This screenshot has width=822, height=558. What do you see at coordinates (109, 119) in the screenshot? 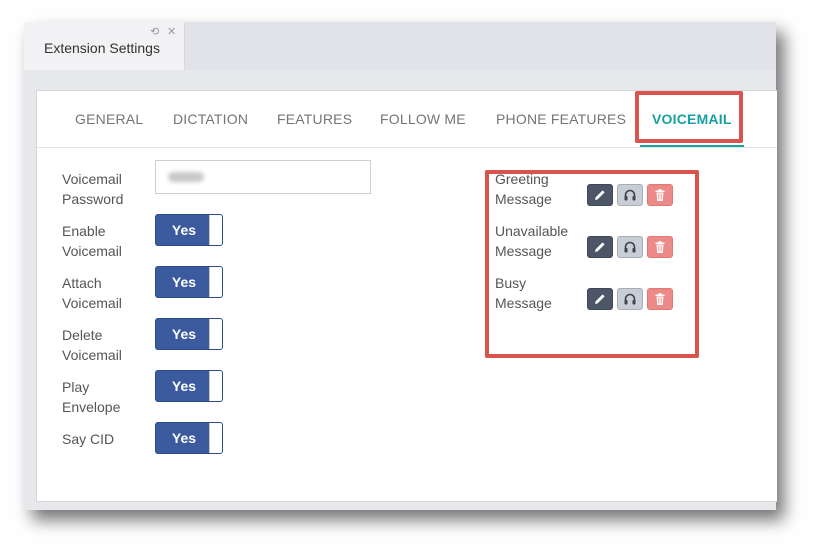
I see `tab-general: GENERAL` at bounding box center [109, 119].